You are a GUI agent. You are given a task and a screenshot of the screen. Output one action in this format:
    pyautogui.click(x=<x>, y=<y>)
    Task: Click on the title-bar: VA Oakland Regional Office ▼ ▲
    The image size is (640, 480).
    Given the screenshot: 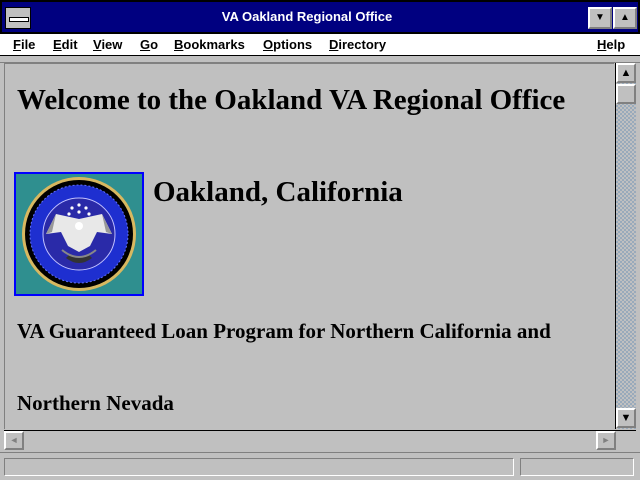 What is the action you would take?
    pyautogui.click(x=320, y=17)
    